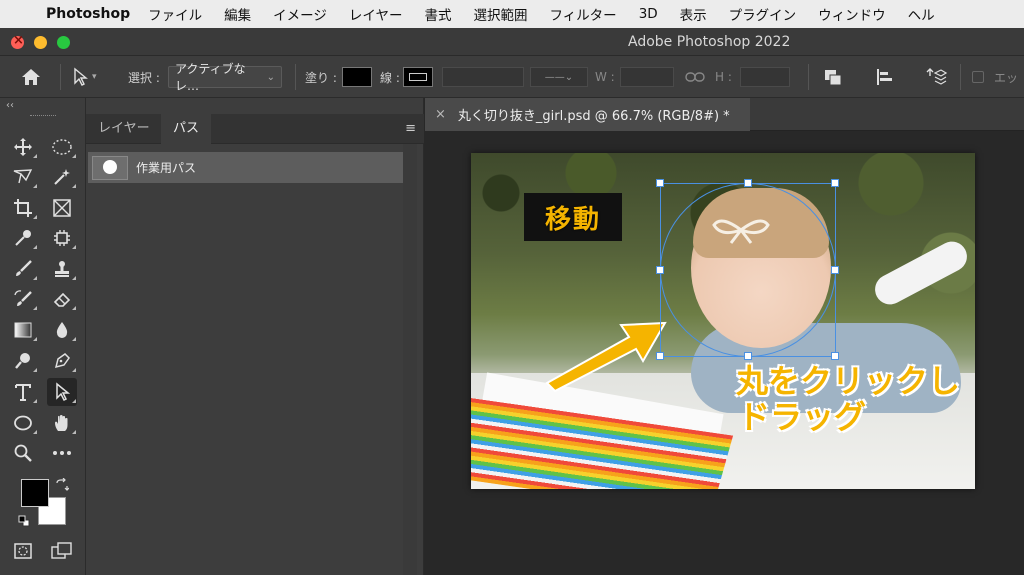 Image resolution: width=1024 pixels, height=575 pixels. Describe the element at coordinates (410, 128) in the screenshot. I see `panel-menu-icon: ≡` at that location.